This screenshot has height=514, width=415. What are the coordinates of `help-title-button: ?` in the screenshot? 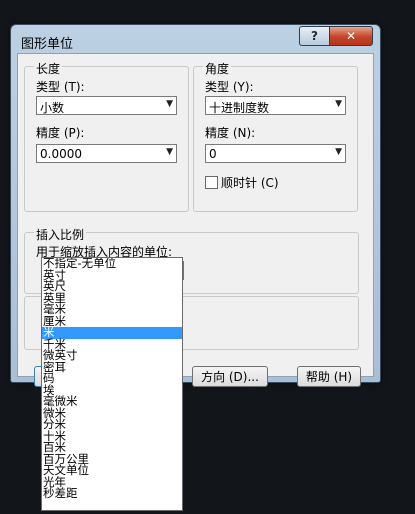 It's located at (314, 36).